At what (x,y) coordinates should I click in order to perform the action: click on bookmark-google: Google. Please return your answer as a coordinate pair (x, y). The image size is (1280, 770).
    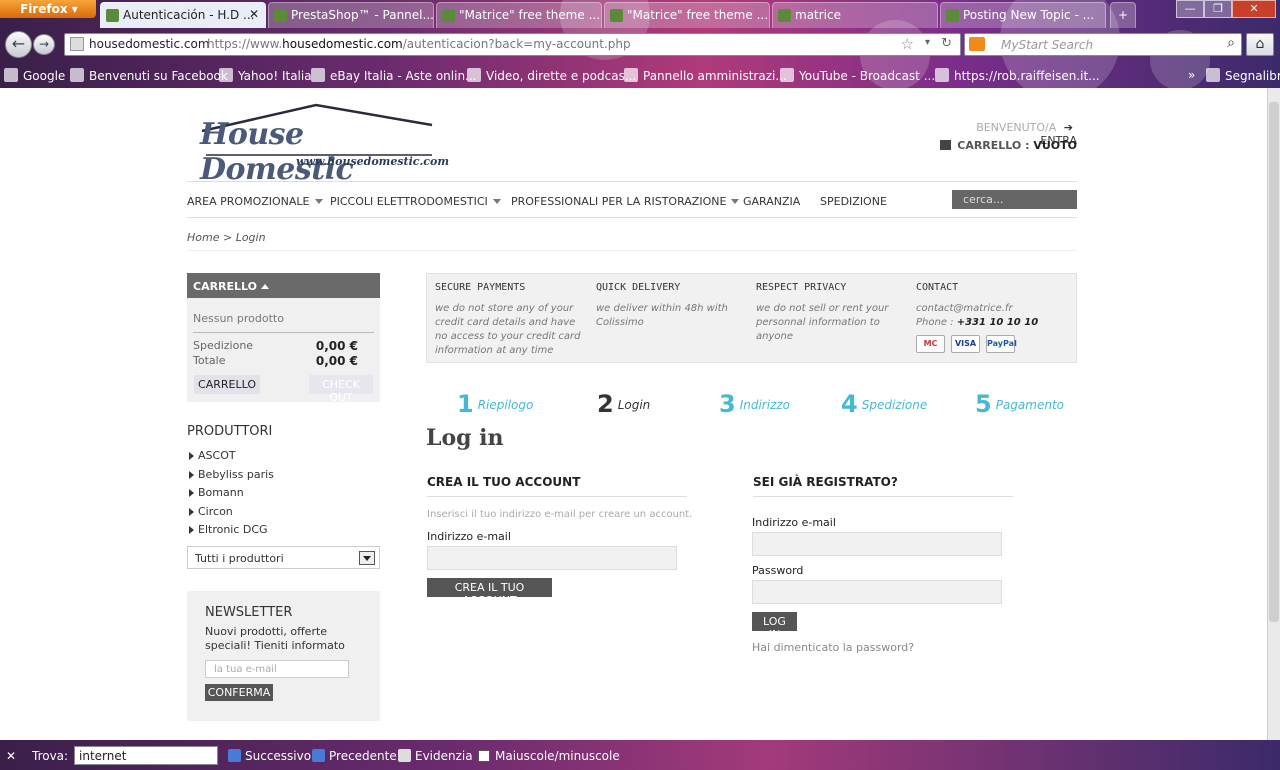
    Looking at the image, I should click on (34, 75).